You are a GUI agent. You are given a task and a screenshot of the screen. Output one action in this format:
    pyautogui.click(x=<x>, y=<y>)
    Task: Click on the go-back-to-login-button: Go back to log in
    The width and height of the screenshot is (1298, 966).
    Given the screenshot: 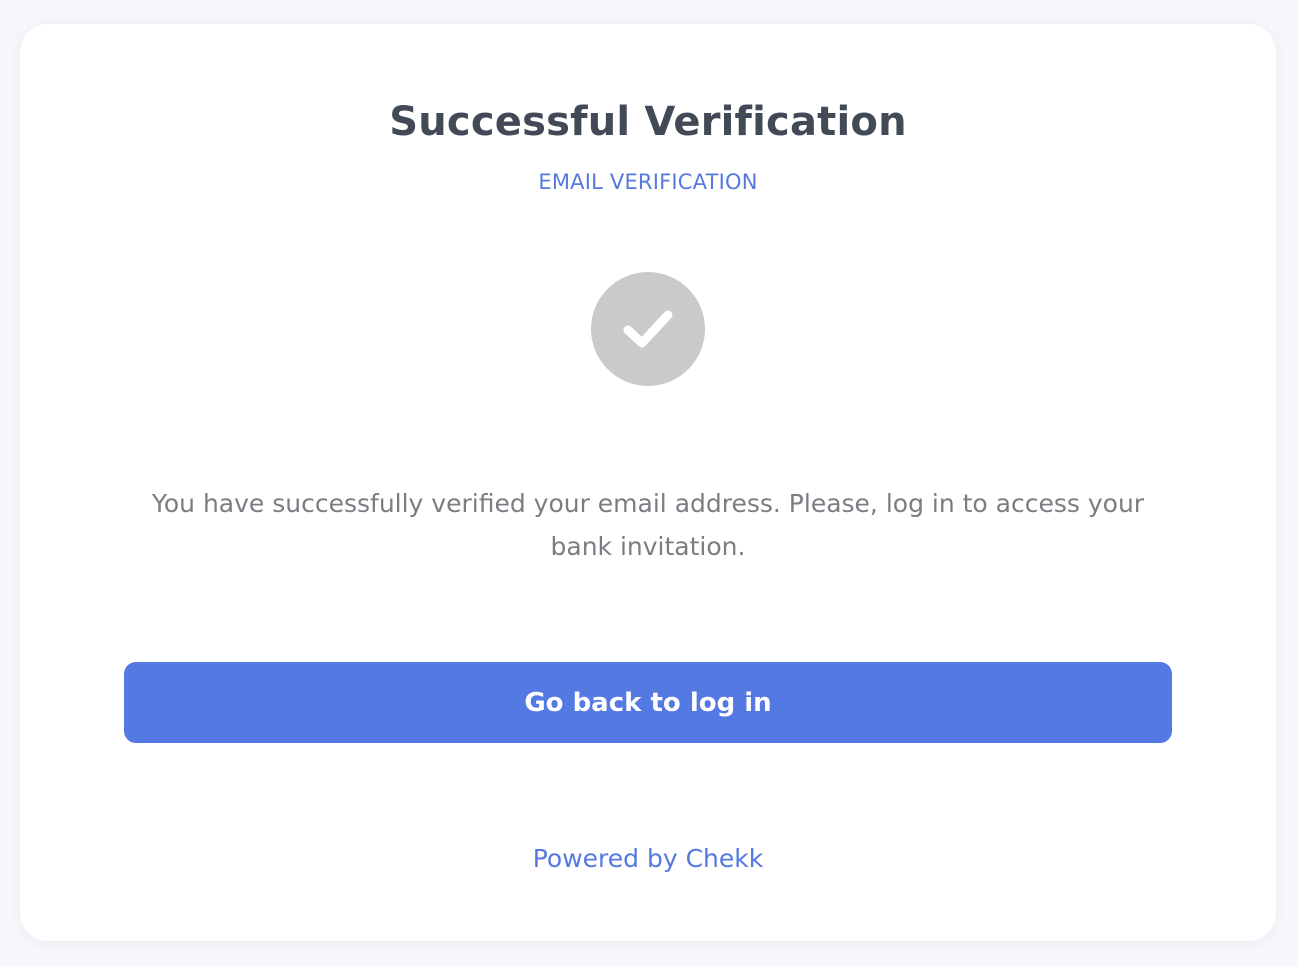 What is the action you would take?
    pyautogui.click(x=648, y=702)
    